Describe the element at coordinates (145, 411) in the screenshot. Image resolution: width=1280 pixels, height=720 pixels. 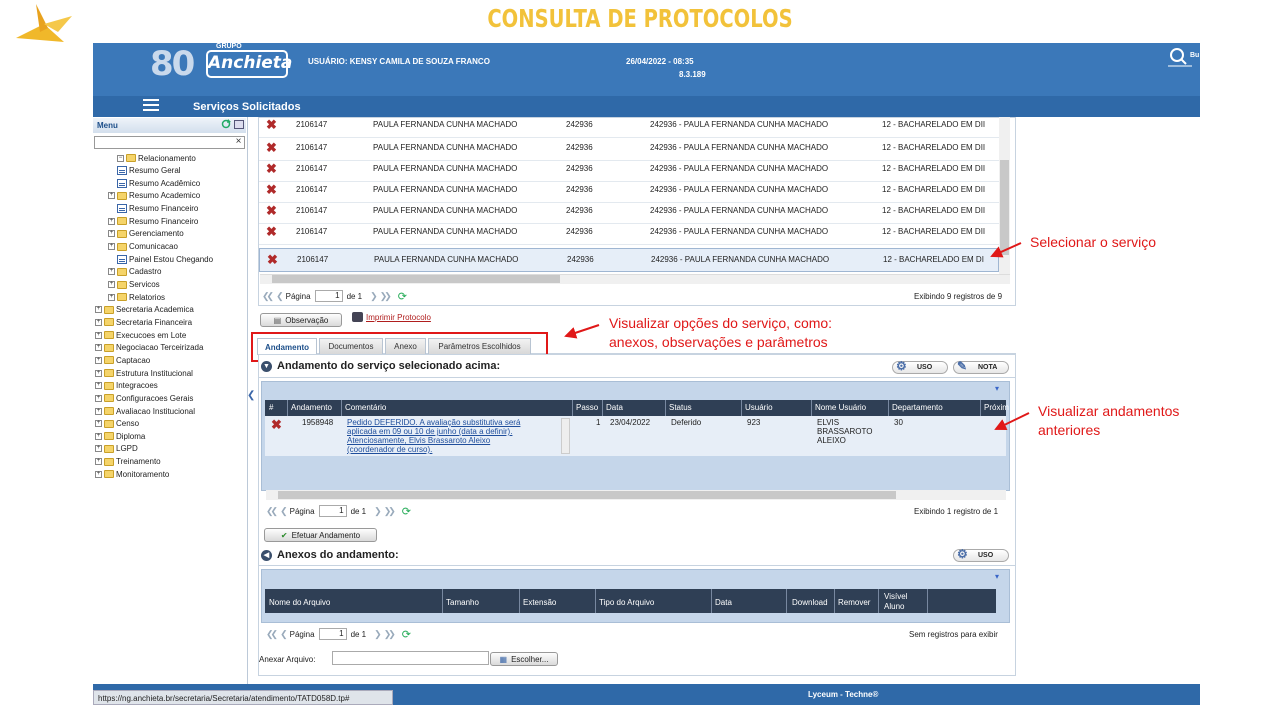
I see `sidebar-item: + Avaliacao Institucional` at that location.